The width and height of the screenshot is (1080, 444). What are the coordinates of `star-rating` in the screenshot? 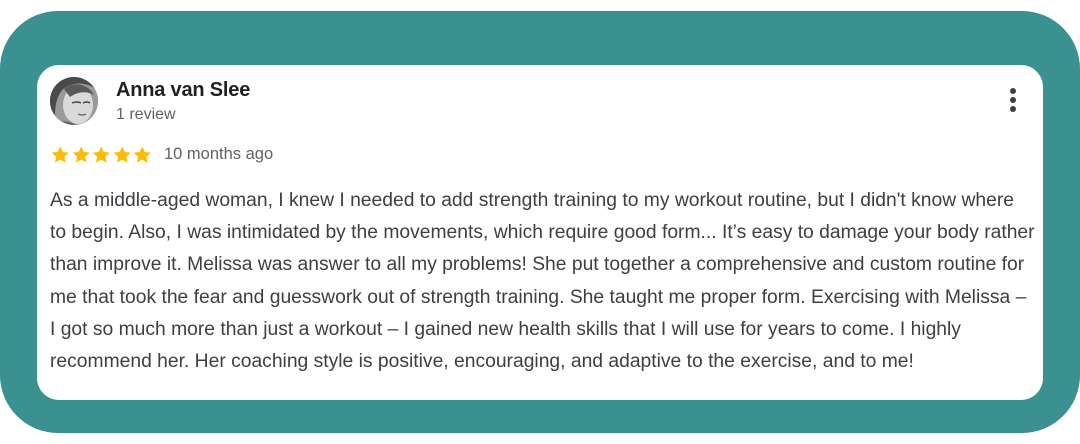 It's located at (101, 155).